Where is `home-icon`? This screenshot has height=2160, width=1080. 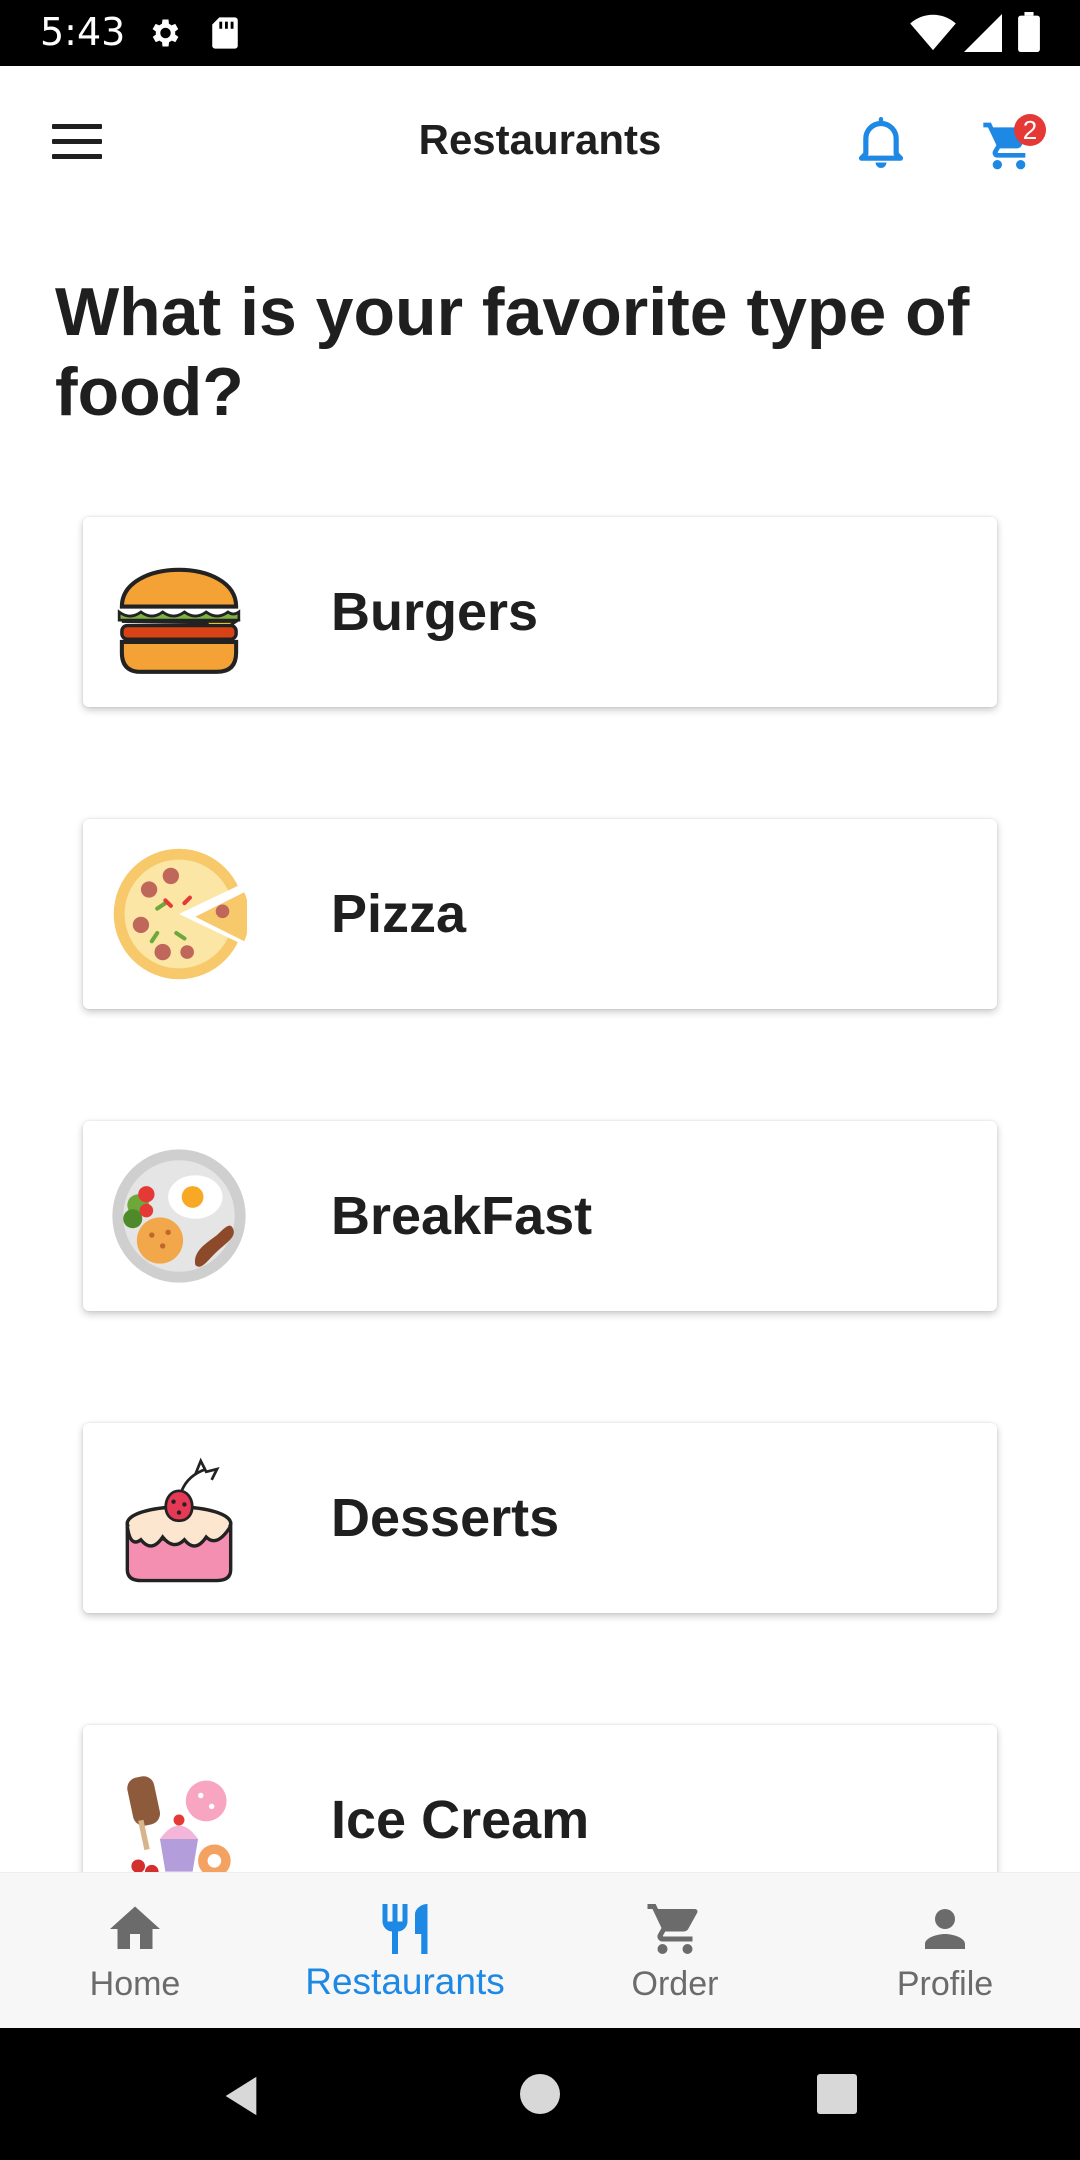 home-icon is located at coordinates (135, 1927).